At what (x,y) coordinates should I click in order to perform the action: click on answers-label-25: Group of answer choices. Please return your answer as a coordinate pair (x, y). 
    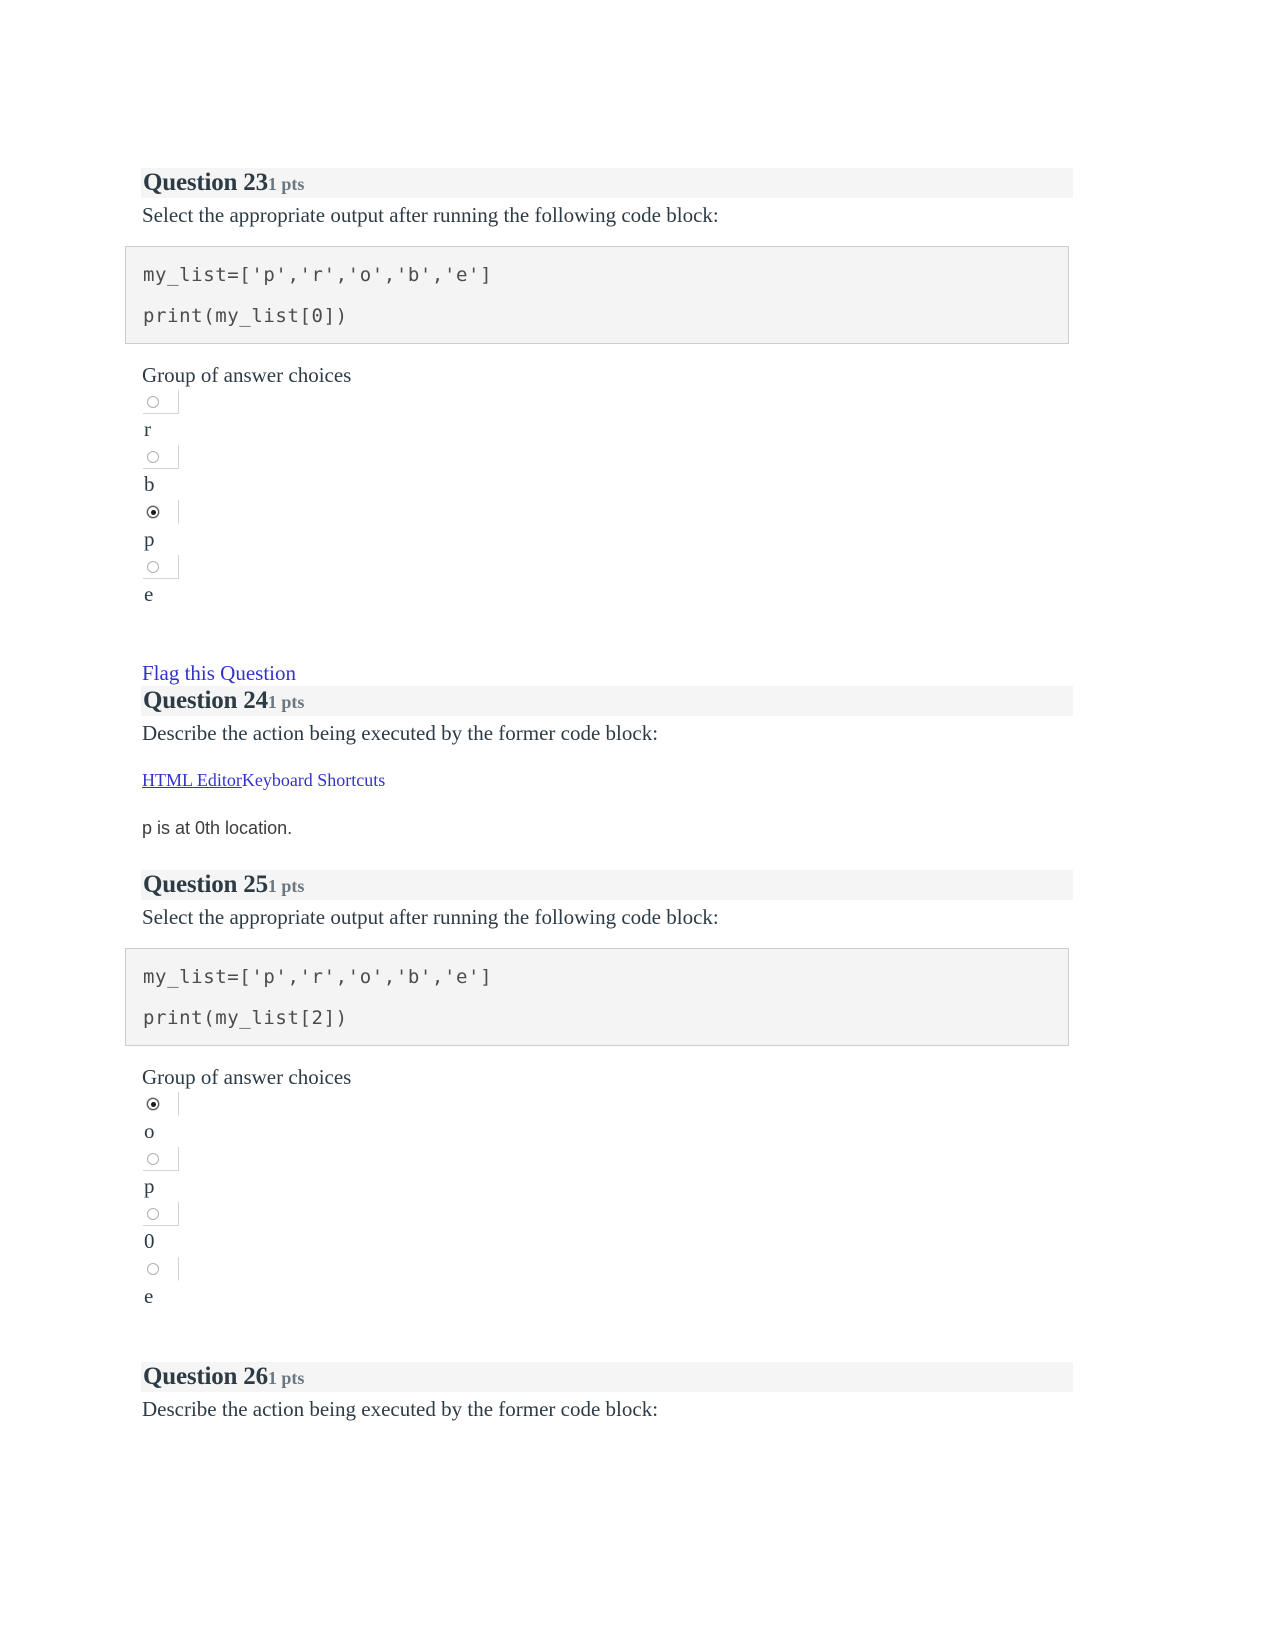
    Looking at the image, I should click on (247, 1077).